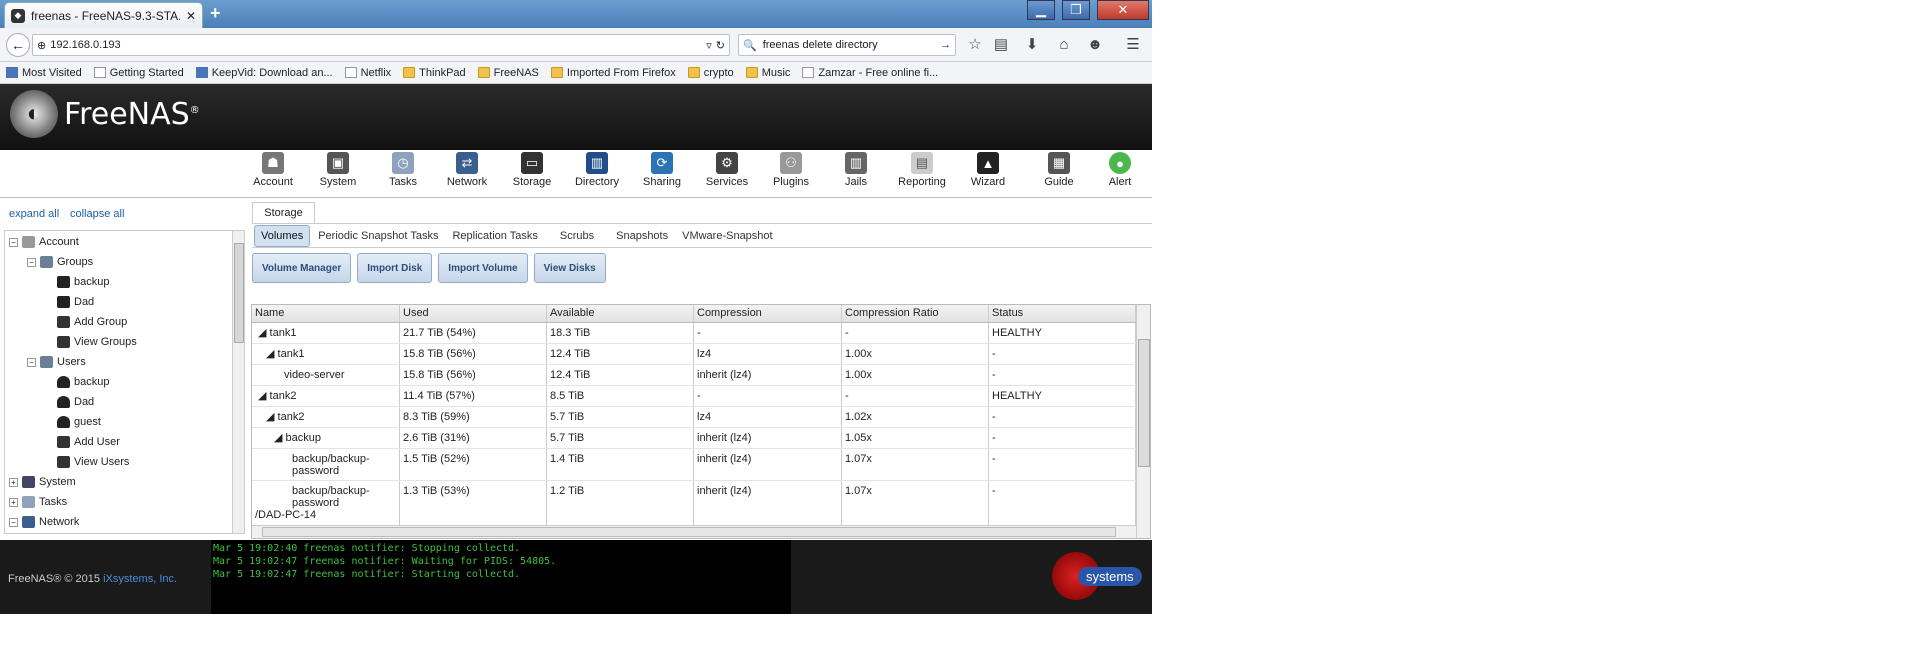 The height and width of the screenshot is (648, 1920). What do you see at coordinates (60, 262) in the screenshot?
I see `tree-node-groups: − Groups` at bounding box center [60, 262].